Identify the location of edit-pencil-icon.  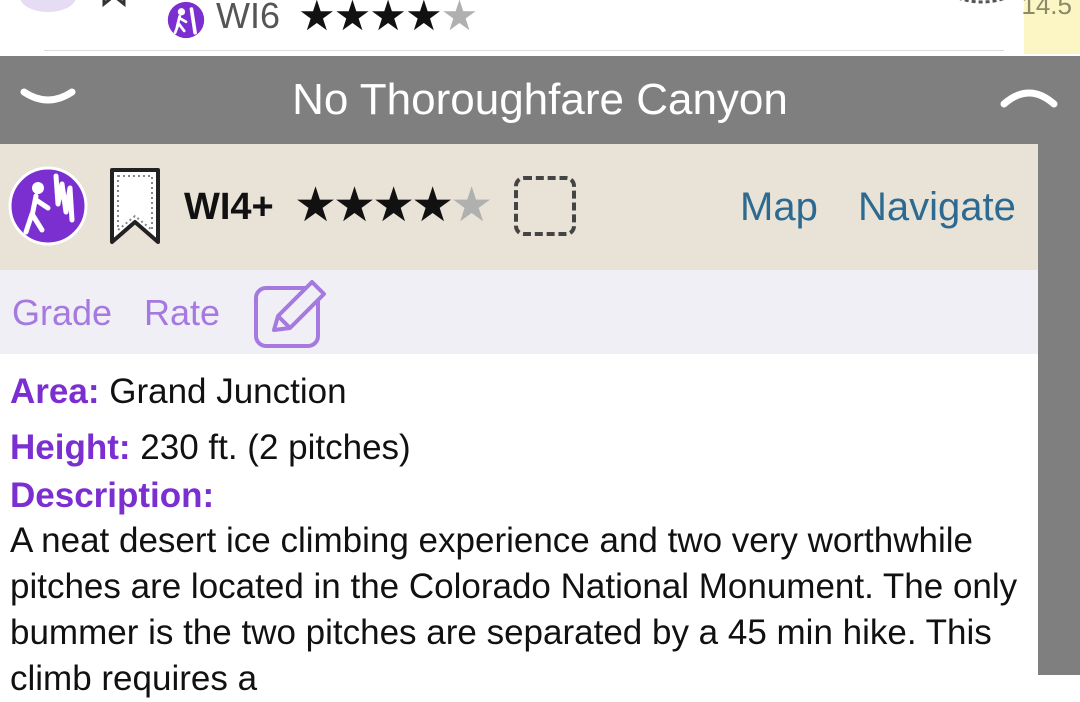
(292, 312).